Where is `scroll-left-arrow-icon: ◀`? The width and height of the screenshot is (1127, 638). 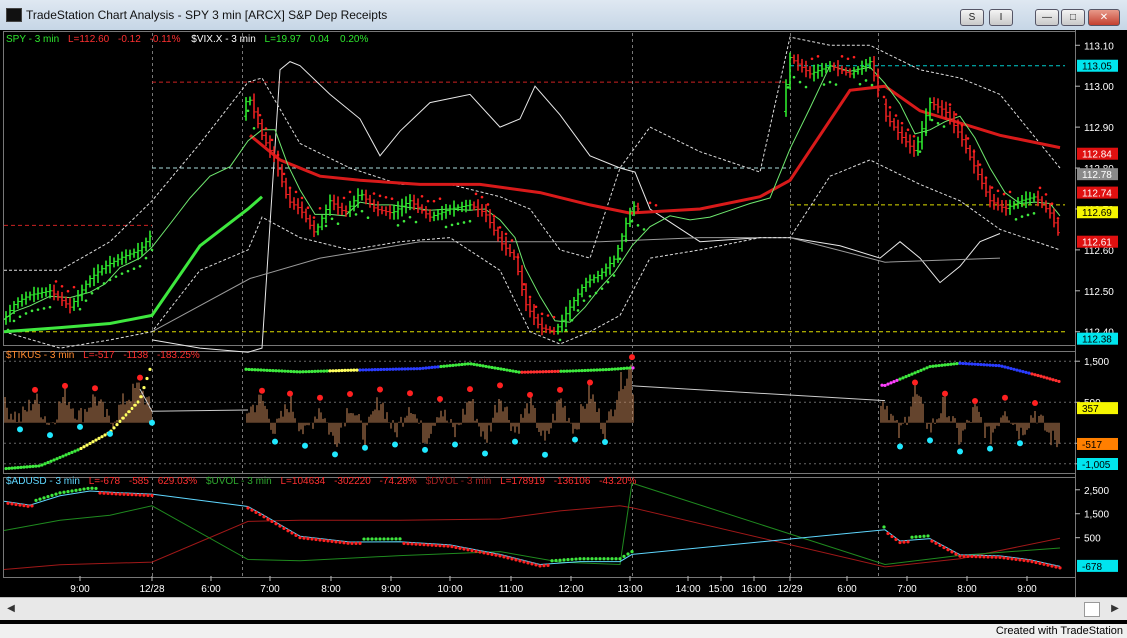 scroll-left-arrow-icon: ◀ is located at coordinates (11, 609).